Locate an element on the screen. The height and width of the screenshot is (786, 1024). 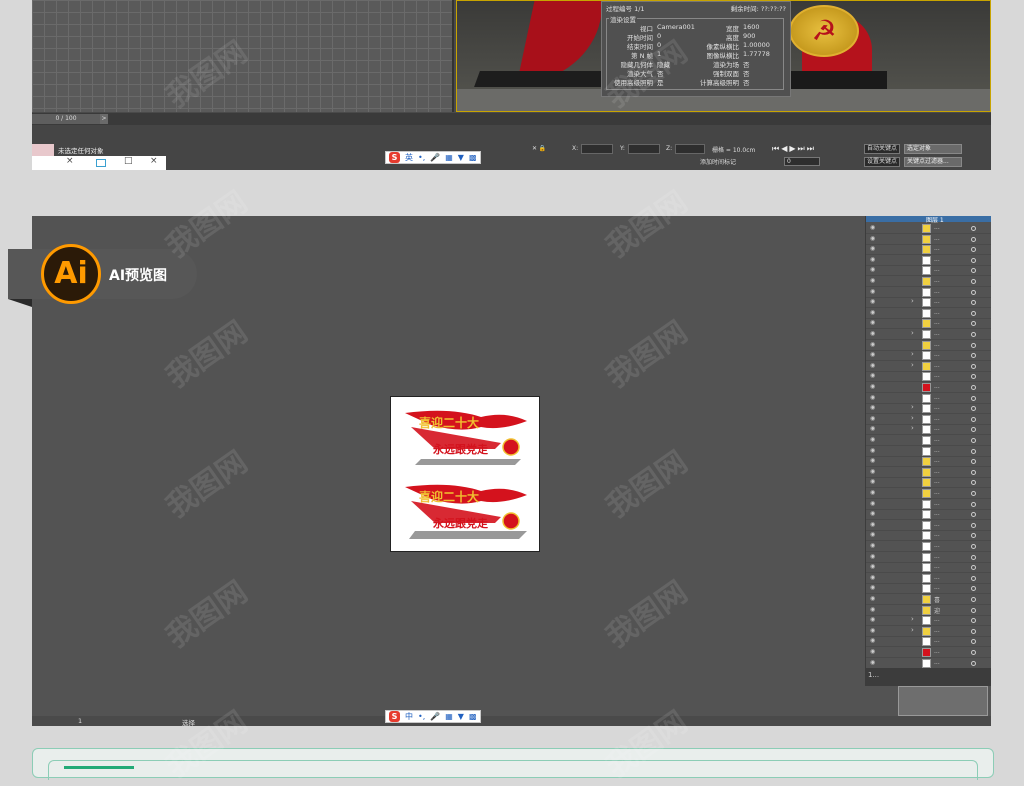
set-key-button: 设置关键点 is located at coordinates (882, 162).